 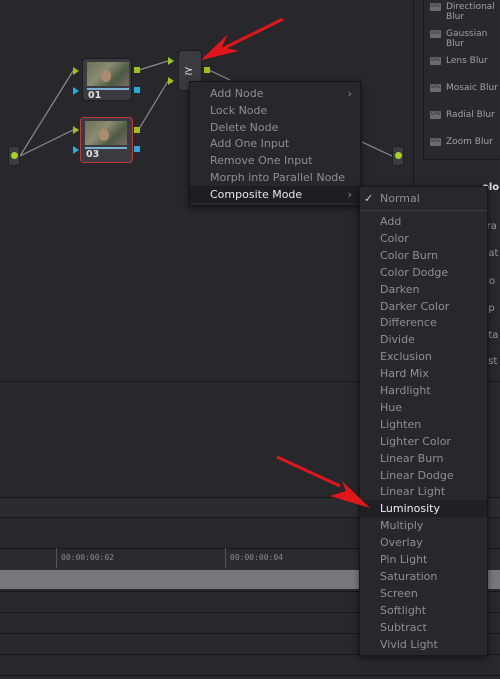 What do you see at coordinates (220, 47) in the screenshot?
I see `arrow-head` at bounding box center [220, 47].